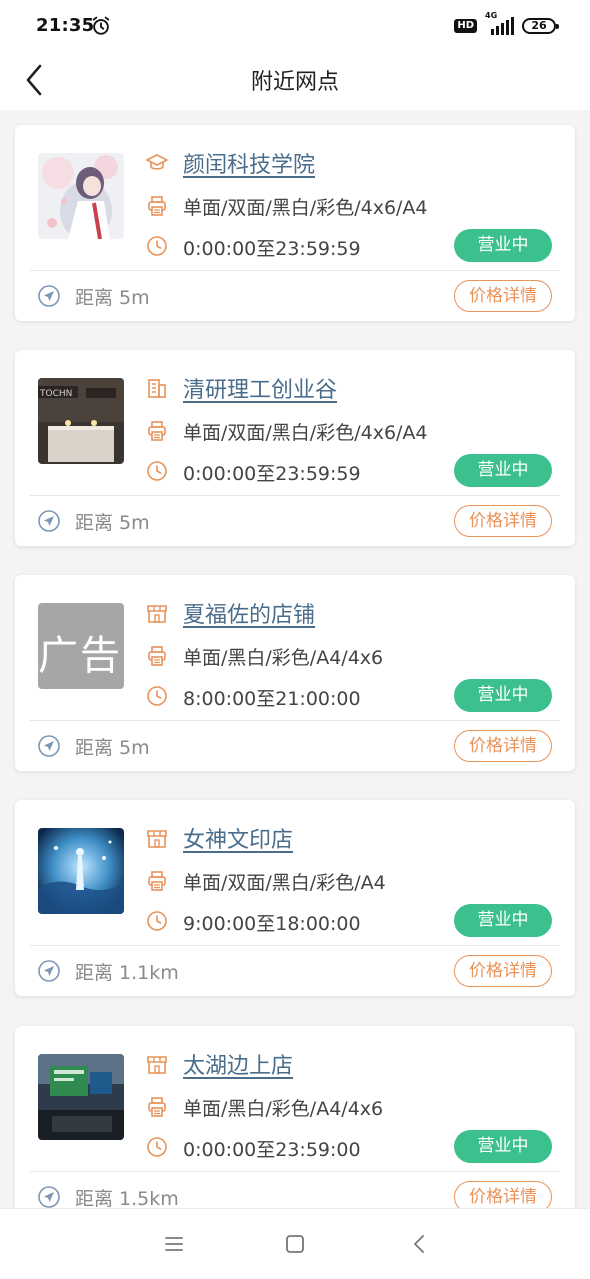  What do you see at coordinates (272, 699) in the screenshot?
I see `business-hours: 8:00:00至21:00:00` at bounding box center [272, 699].